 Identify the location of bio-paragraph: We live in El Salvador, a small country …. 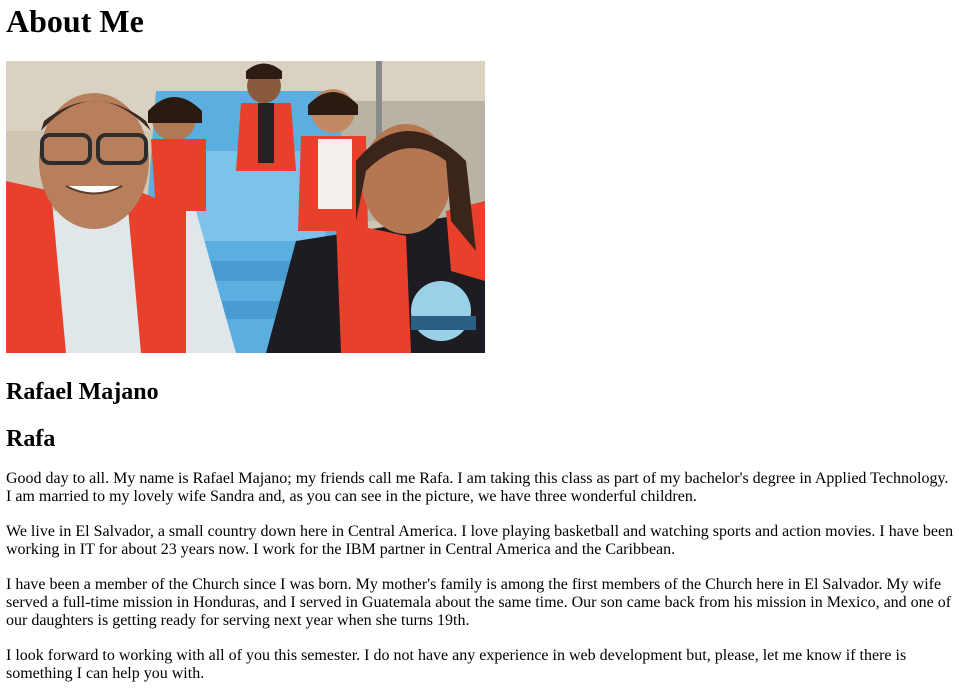
(480, 540).